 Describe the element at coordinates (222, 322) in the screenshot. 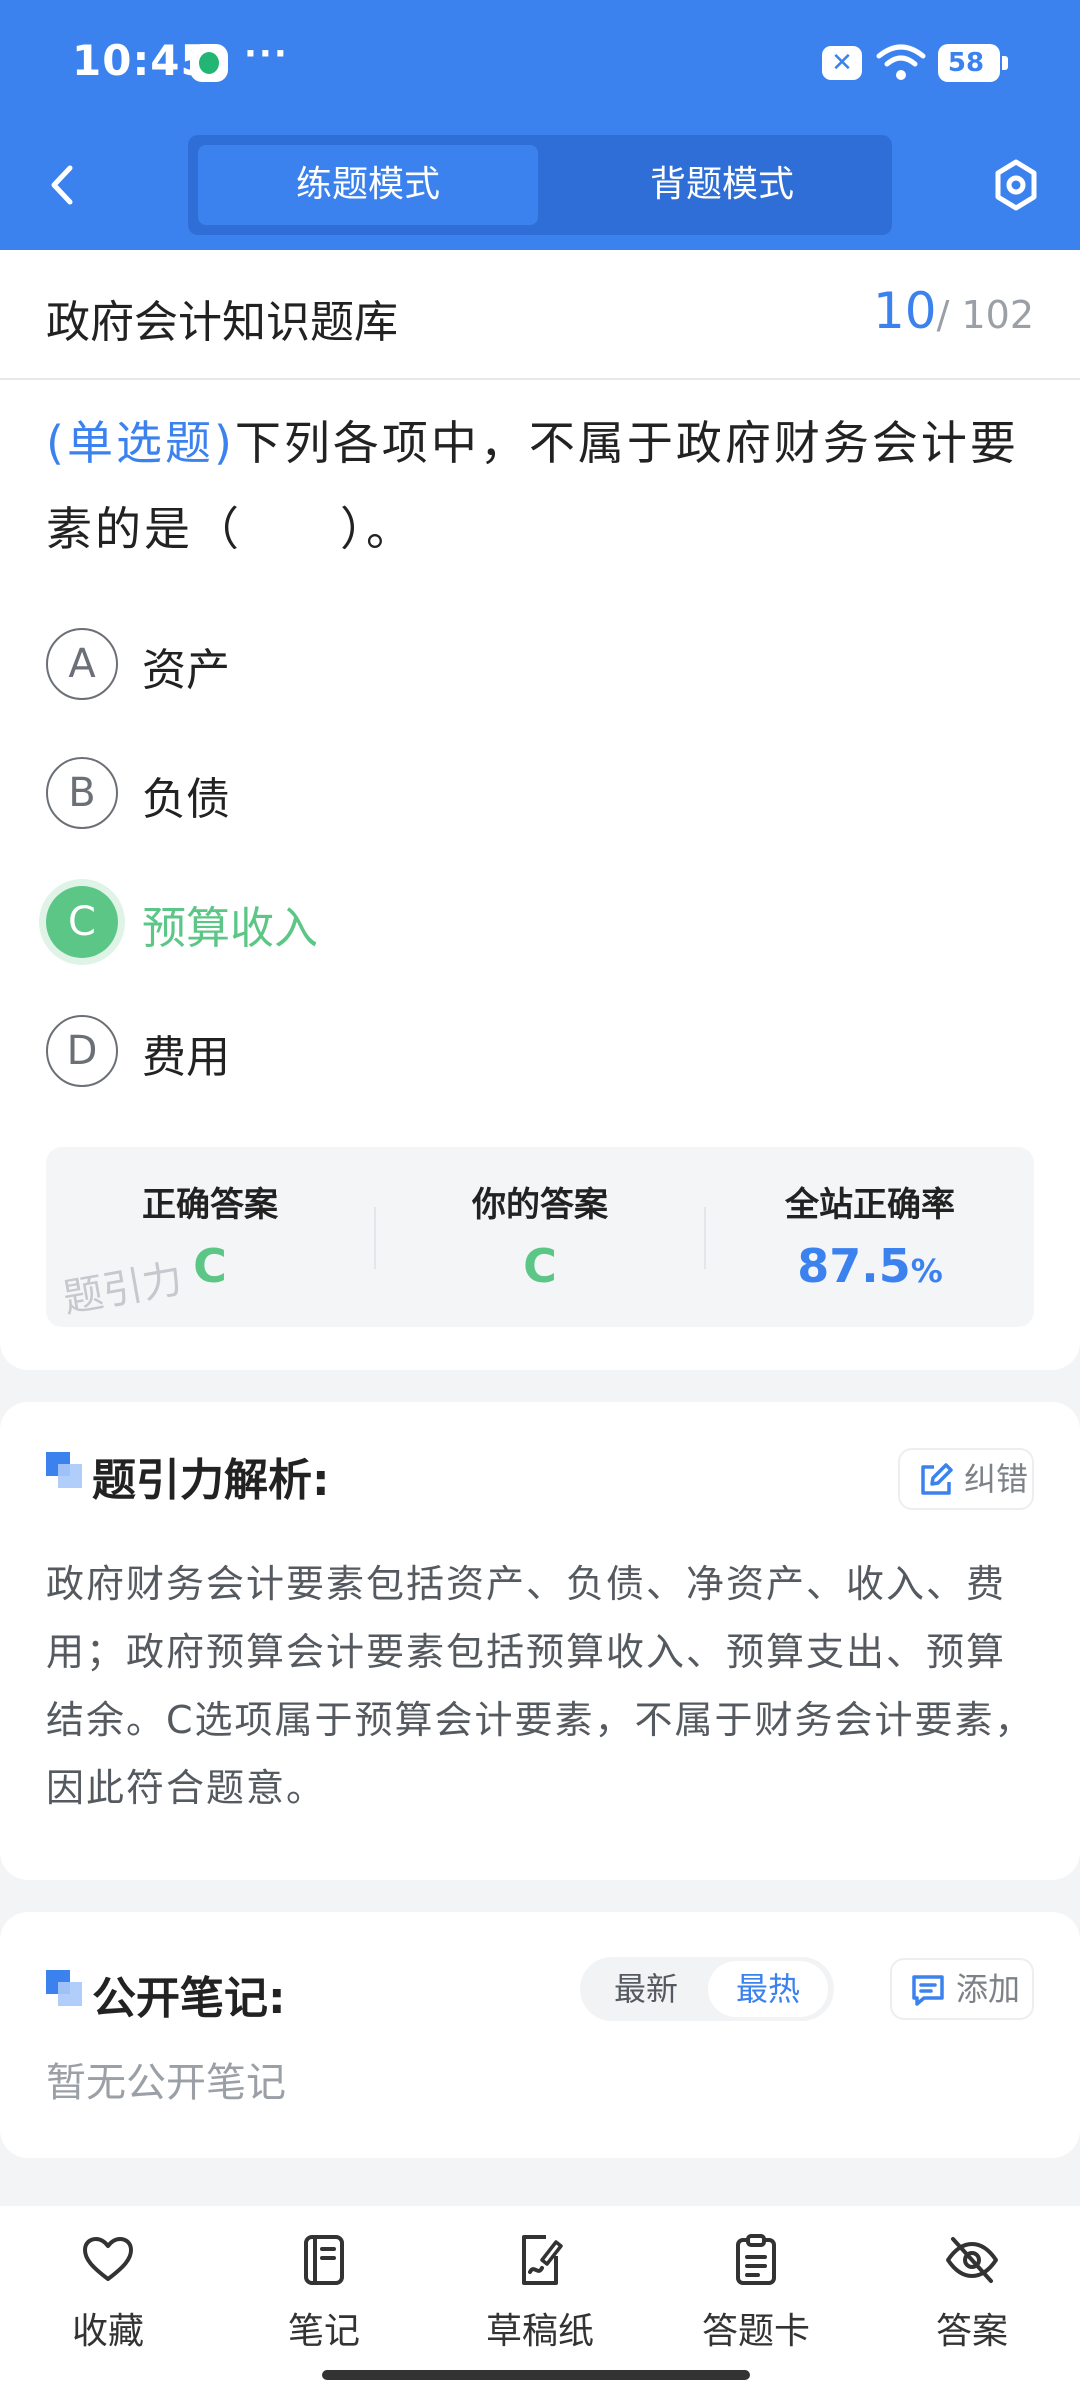

I see `bank-title: 政府会计知识题库` at that location.